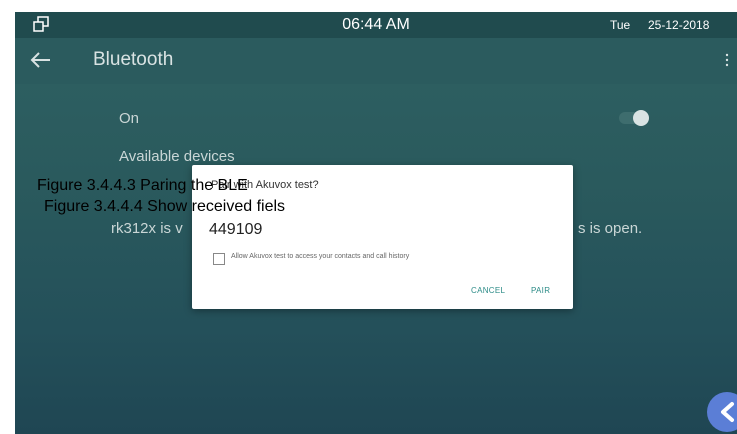 The height and width of the screenshot is (434, 737). What do you see at coordinates (147, 228) in the screenshot?
I see `visibility-text-left: rk312x is v` at bounding box center [147, 228].